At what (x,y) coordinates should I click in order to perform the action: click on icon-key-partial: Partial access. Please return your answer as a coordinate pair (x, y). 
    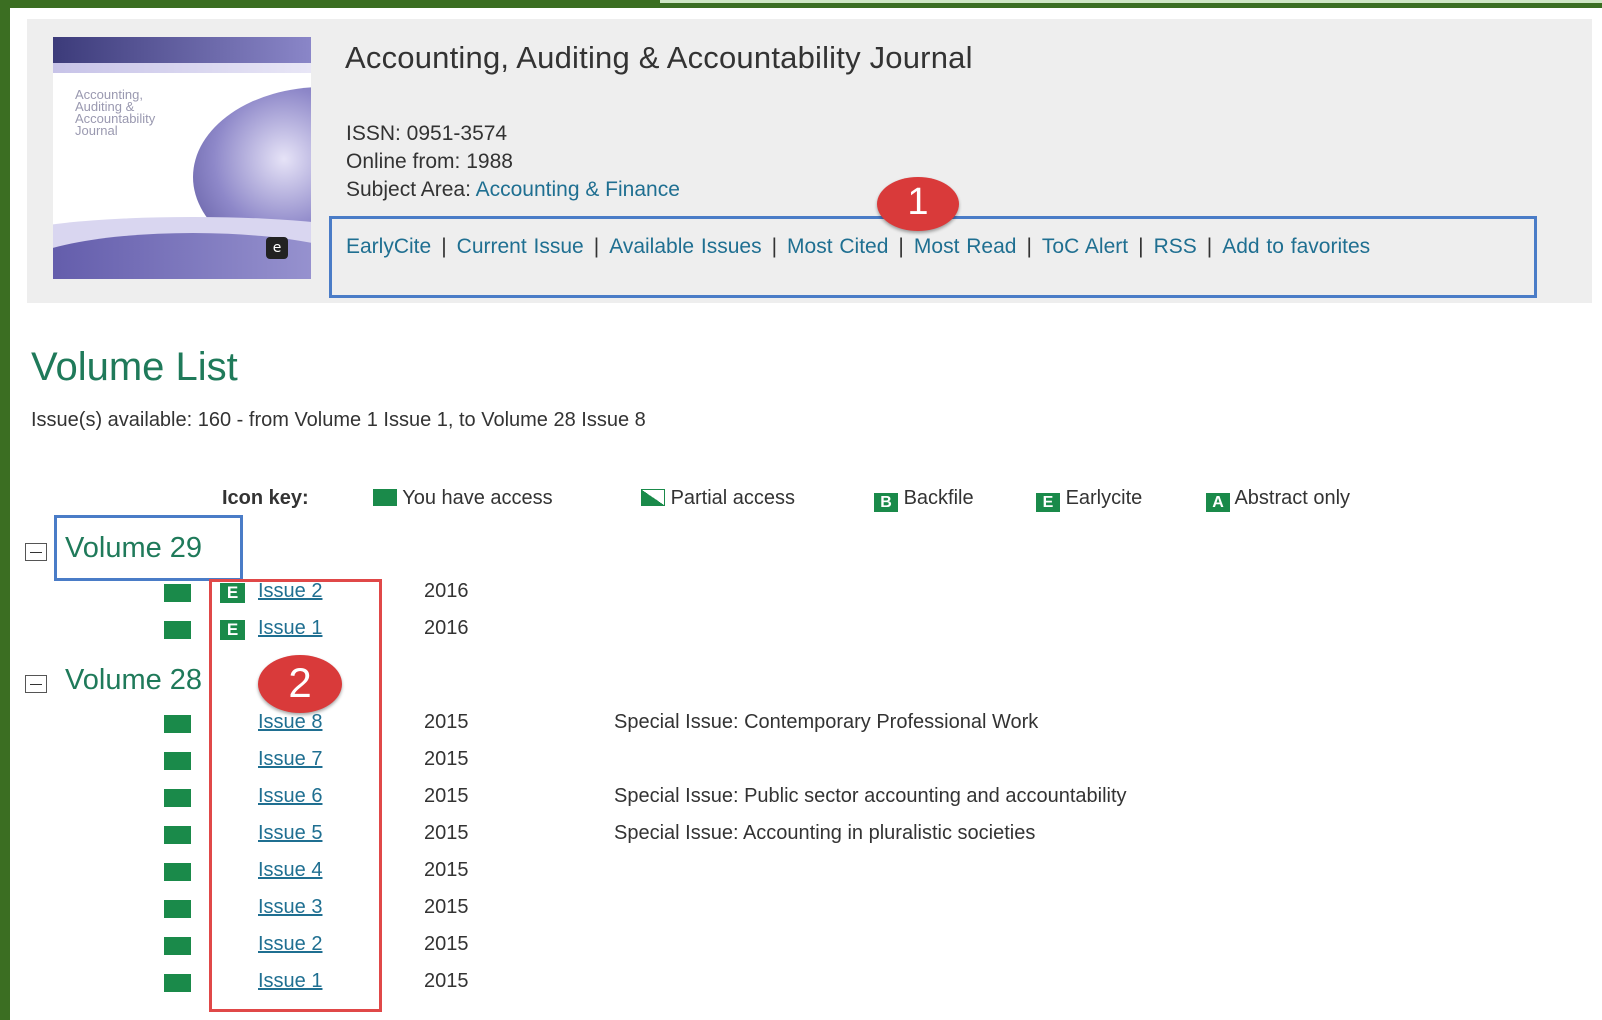
    Looking at the image, I should click on (718, 498).